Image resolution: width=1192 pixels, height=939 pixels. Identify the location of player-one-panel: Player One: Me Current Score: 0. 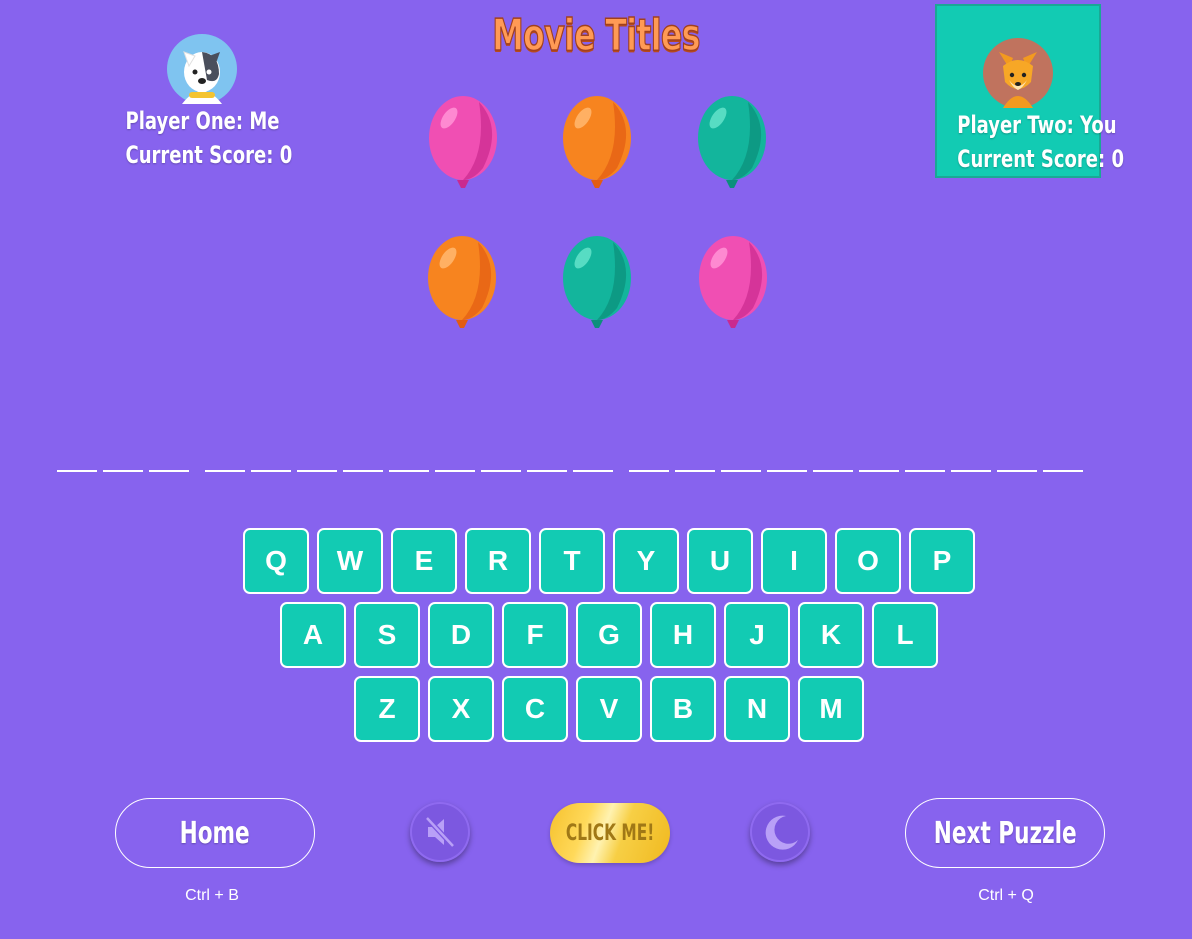
(202, 103).